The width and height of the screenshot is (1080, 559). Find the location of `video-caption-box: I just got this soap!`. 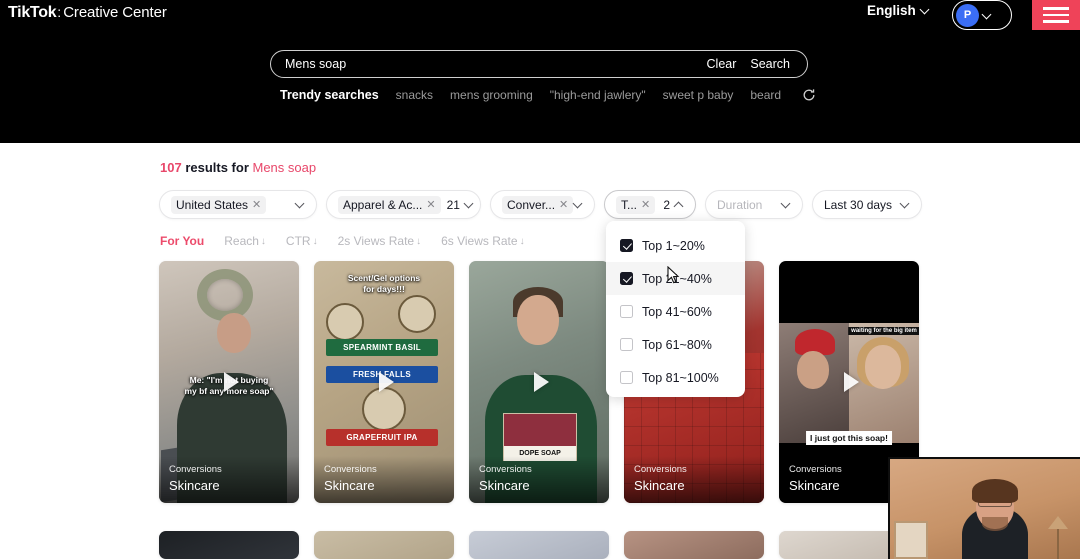

video-caption-box: I just got this soap! is located at coordinates (849, 438).